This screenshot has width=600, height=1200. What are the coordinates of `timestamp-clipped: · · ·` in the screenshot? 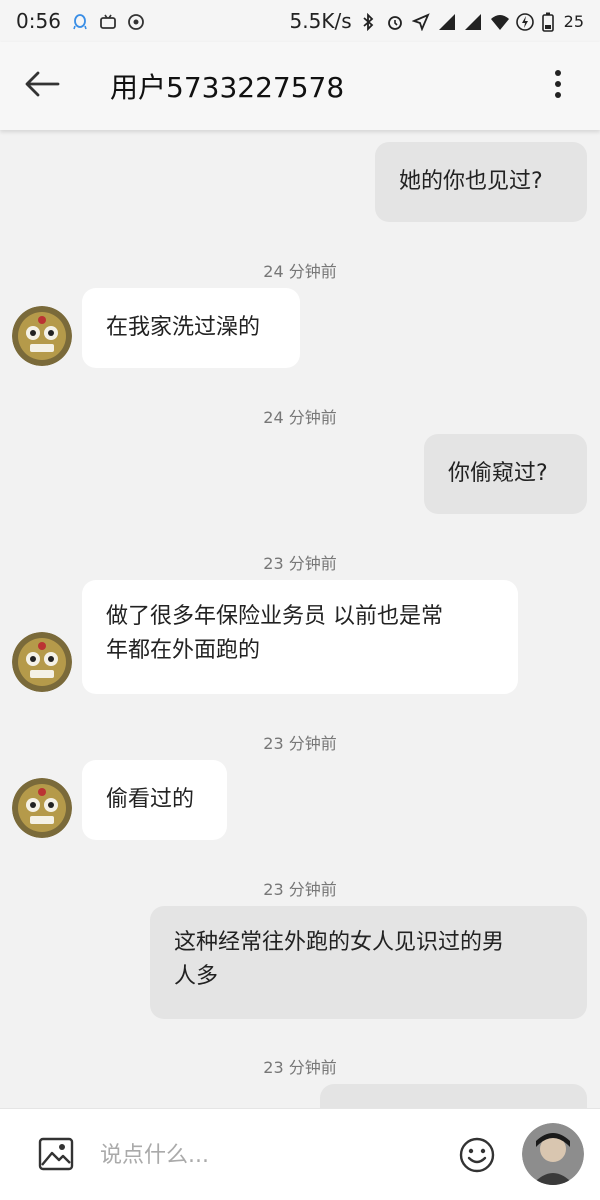 It's located at (300, 133).